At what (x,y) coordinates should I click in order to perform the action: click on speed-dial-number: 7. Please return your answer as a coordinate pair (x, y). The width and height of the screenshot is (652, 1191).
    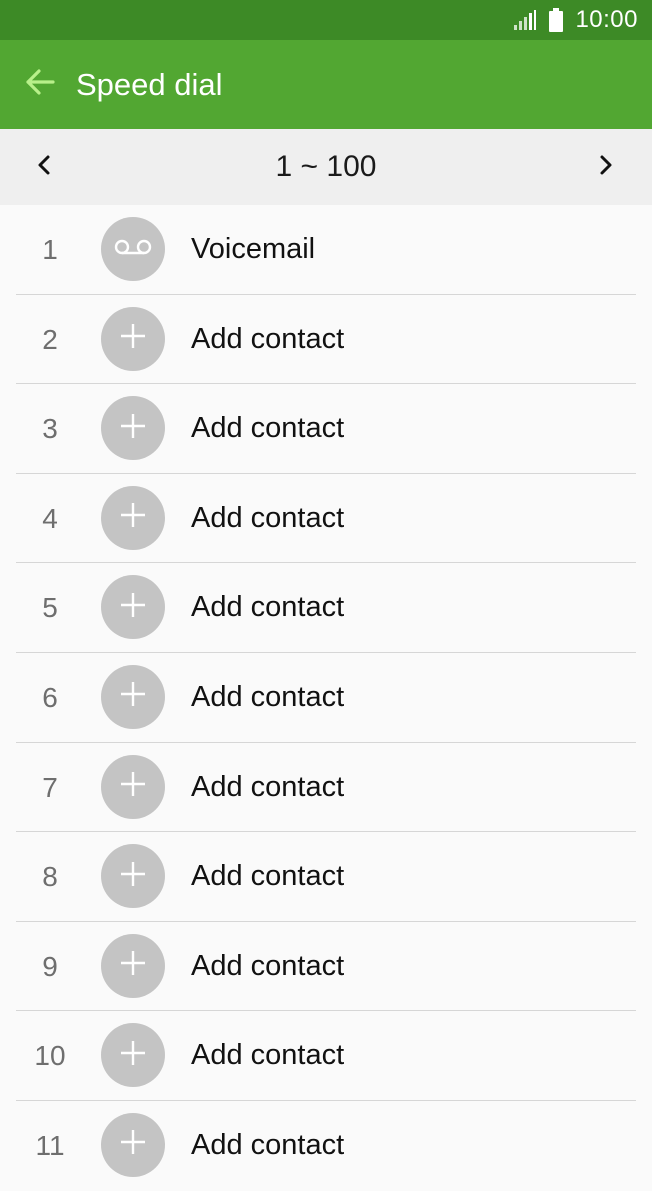
    Looking at the image, I should click on (50, 787).